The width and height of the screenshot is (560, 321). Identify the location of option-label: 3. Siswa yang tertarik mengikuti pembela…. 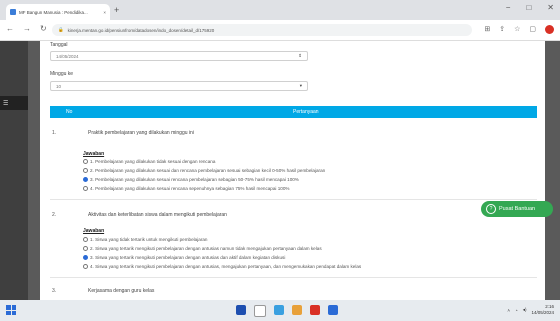
(188, 257).